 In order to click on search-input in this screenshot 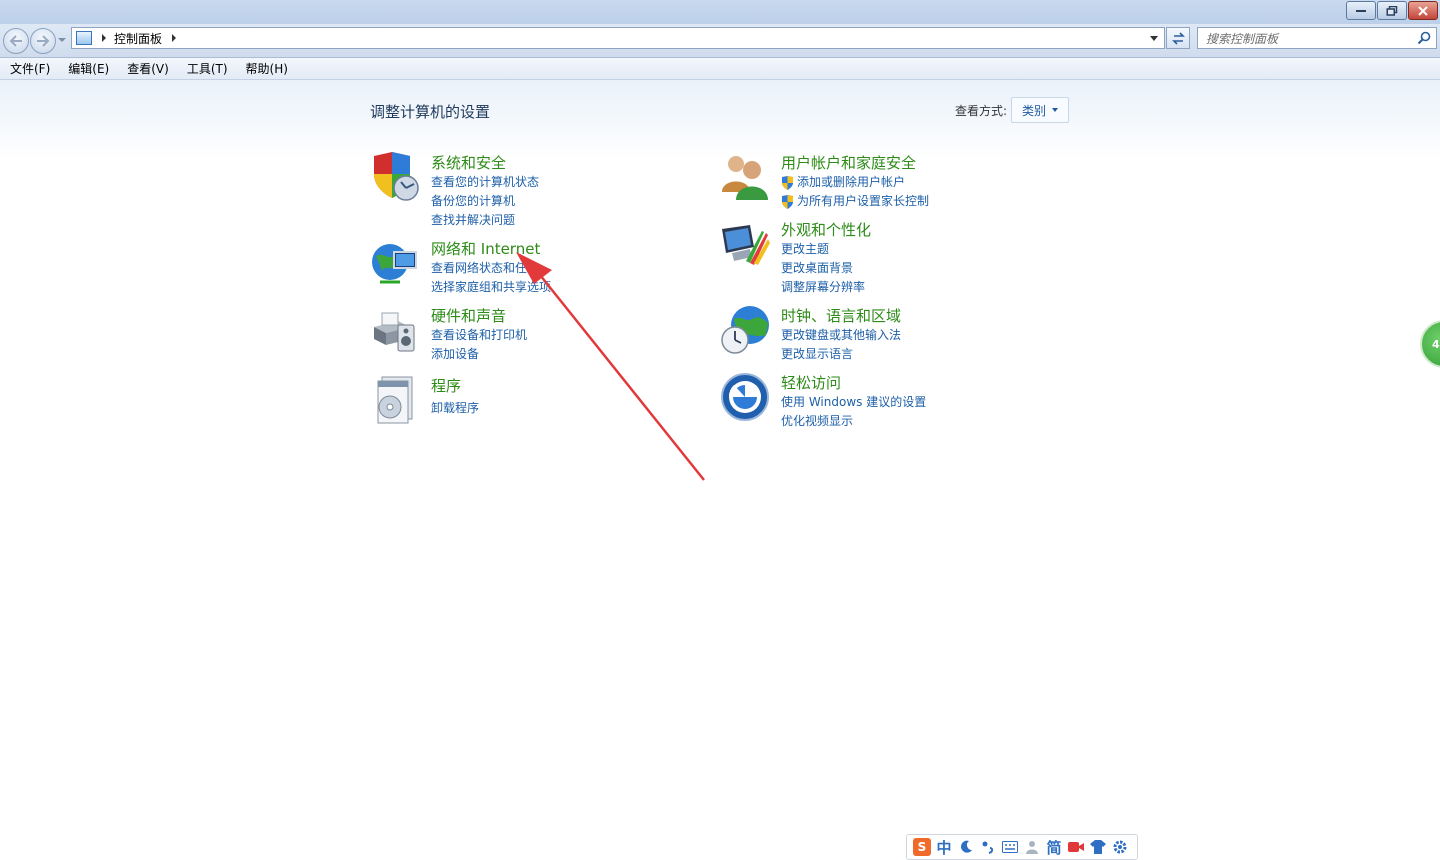, I will do `click(1303, 39)`.